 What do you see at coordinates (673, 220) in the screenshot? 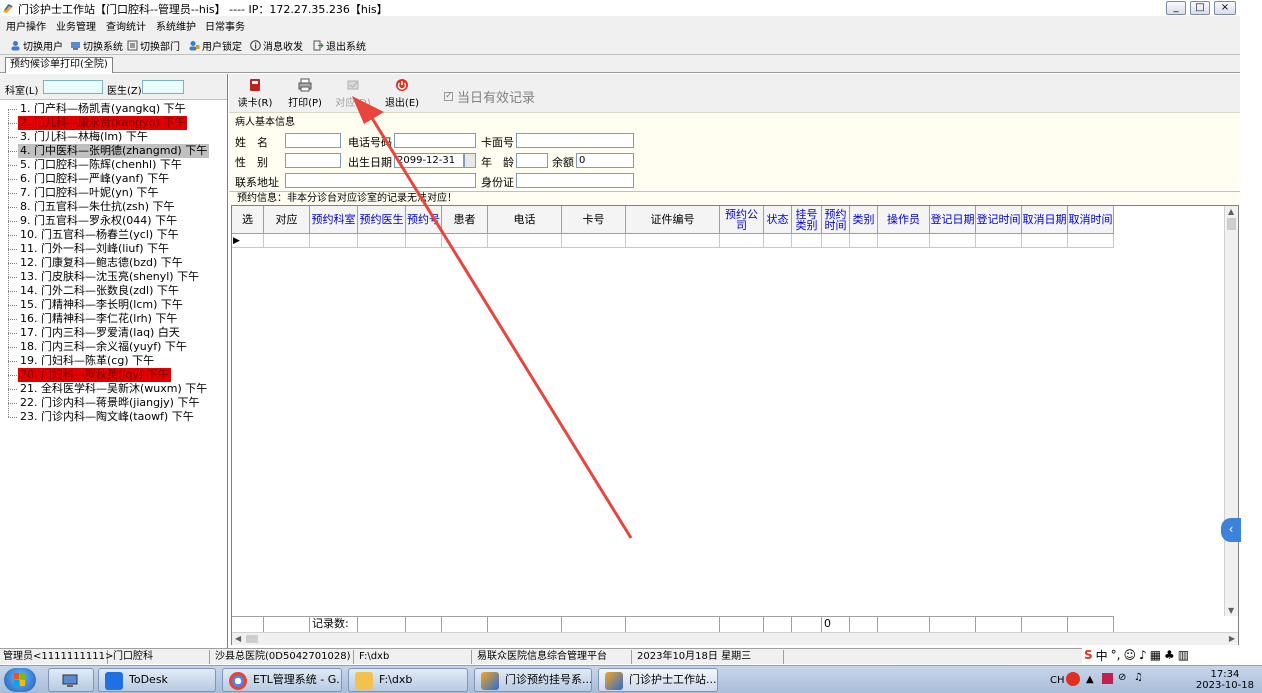
I see `column-header: 证件编号` at bounding box center [673, 220].